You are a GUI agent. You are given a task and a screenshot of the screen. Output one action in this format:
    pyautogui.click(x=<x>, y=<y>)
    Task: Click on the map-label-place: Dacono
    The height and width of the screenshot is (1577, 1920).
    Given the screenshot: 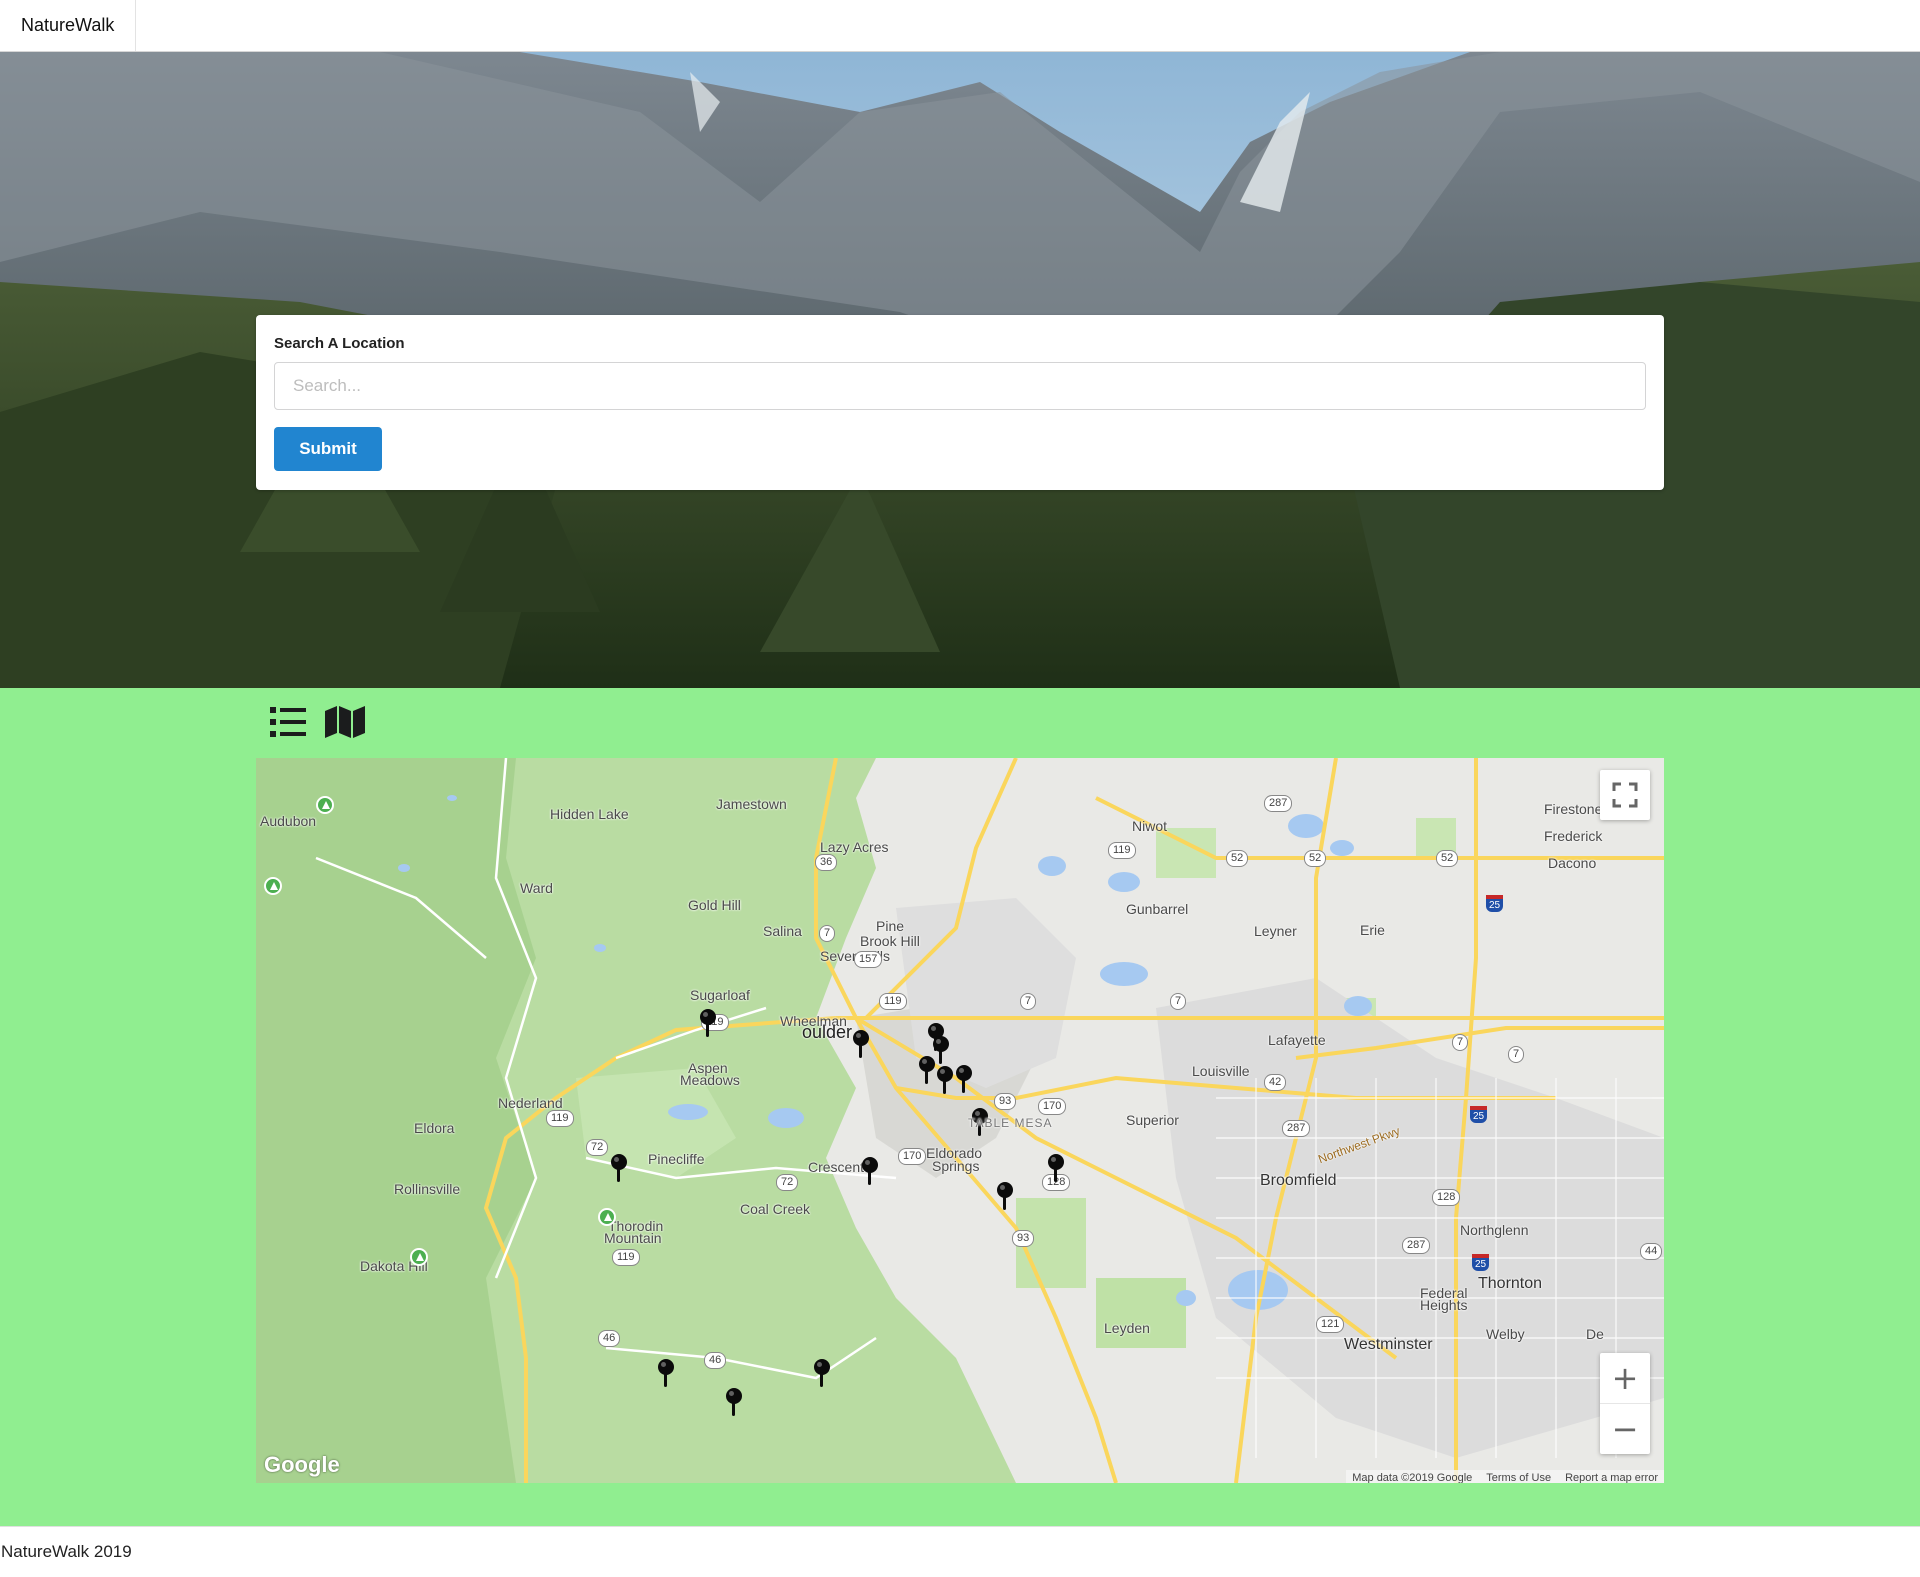 What is the action you would take?
    pyautogui.click(x=1572, y=863)
    